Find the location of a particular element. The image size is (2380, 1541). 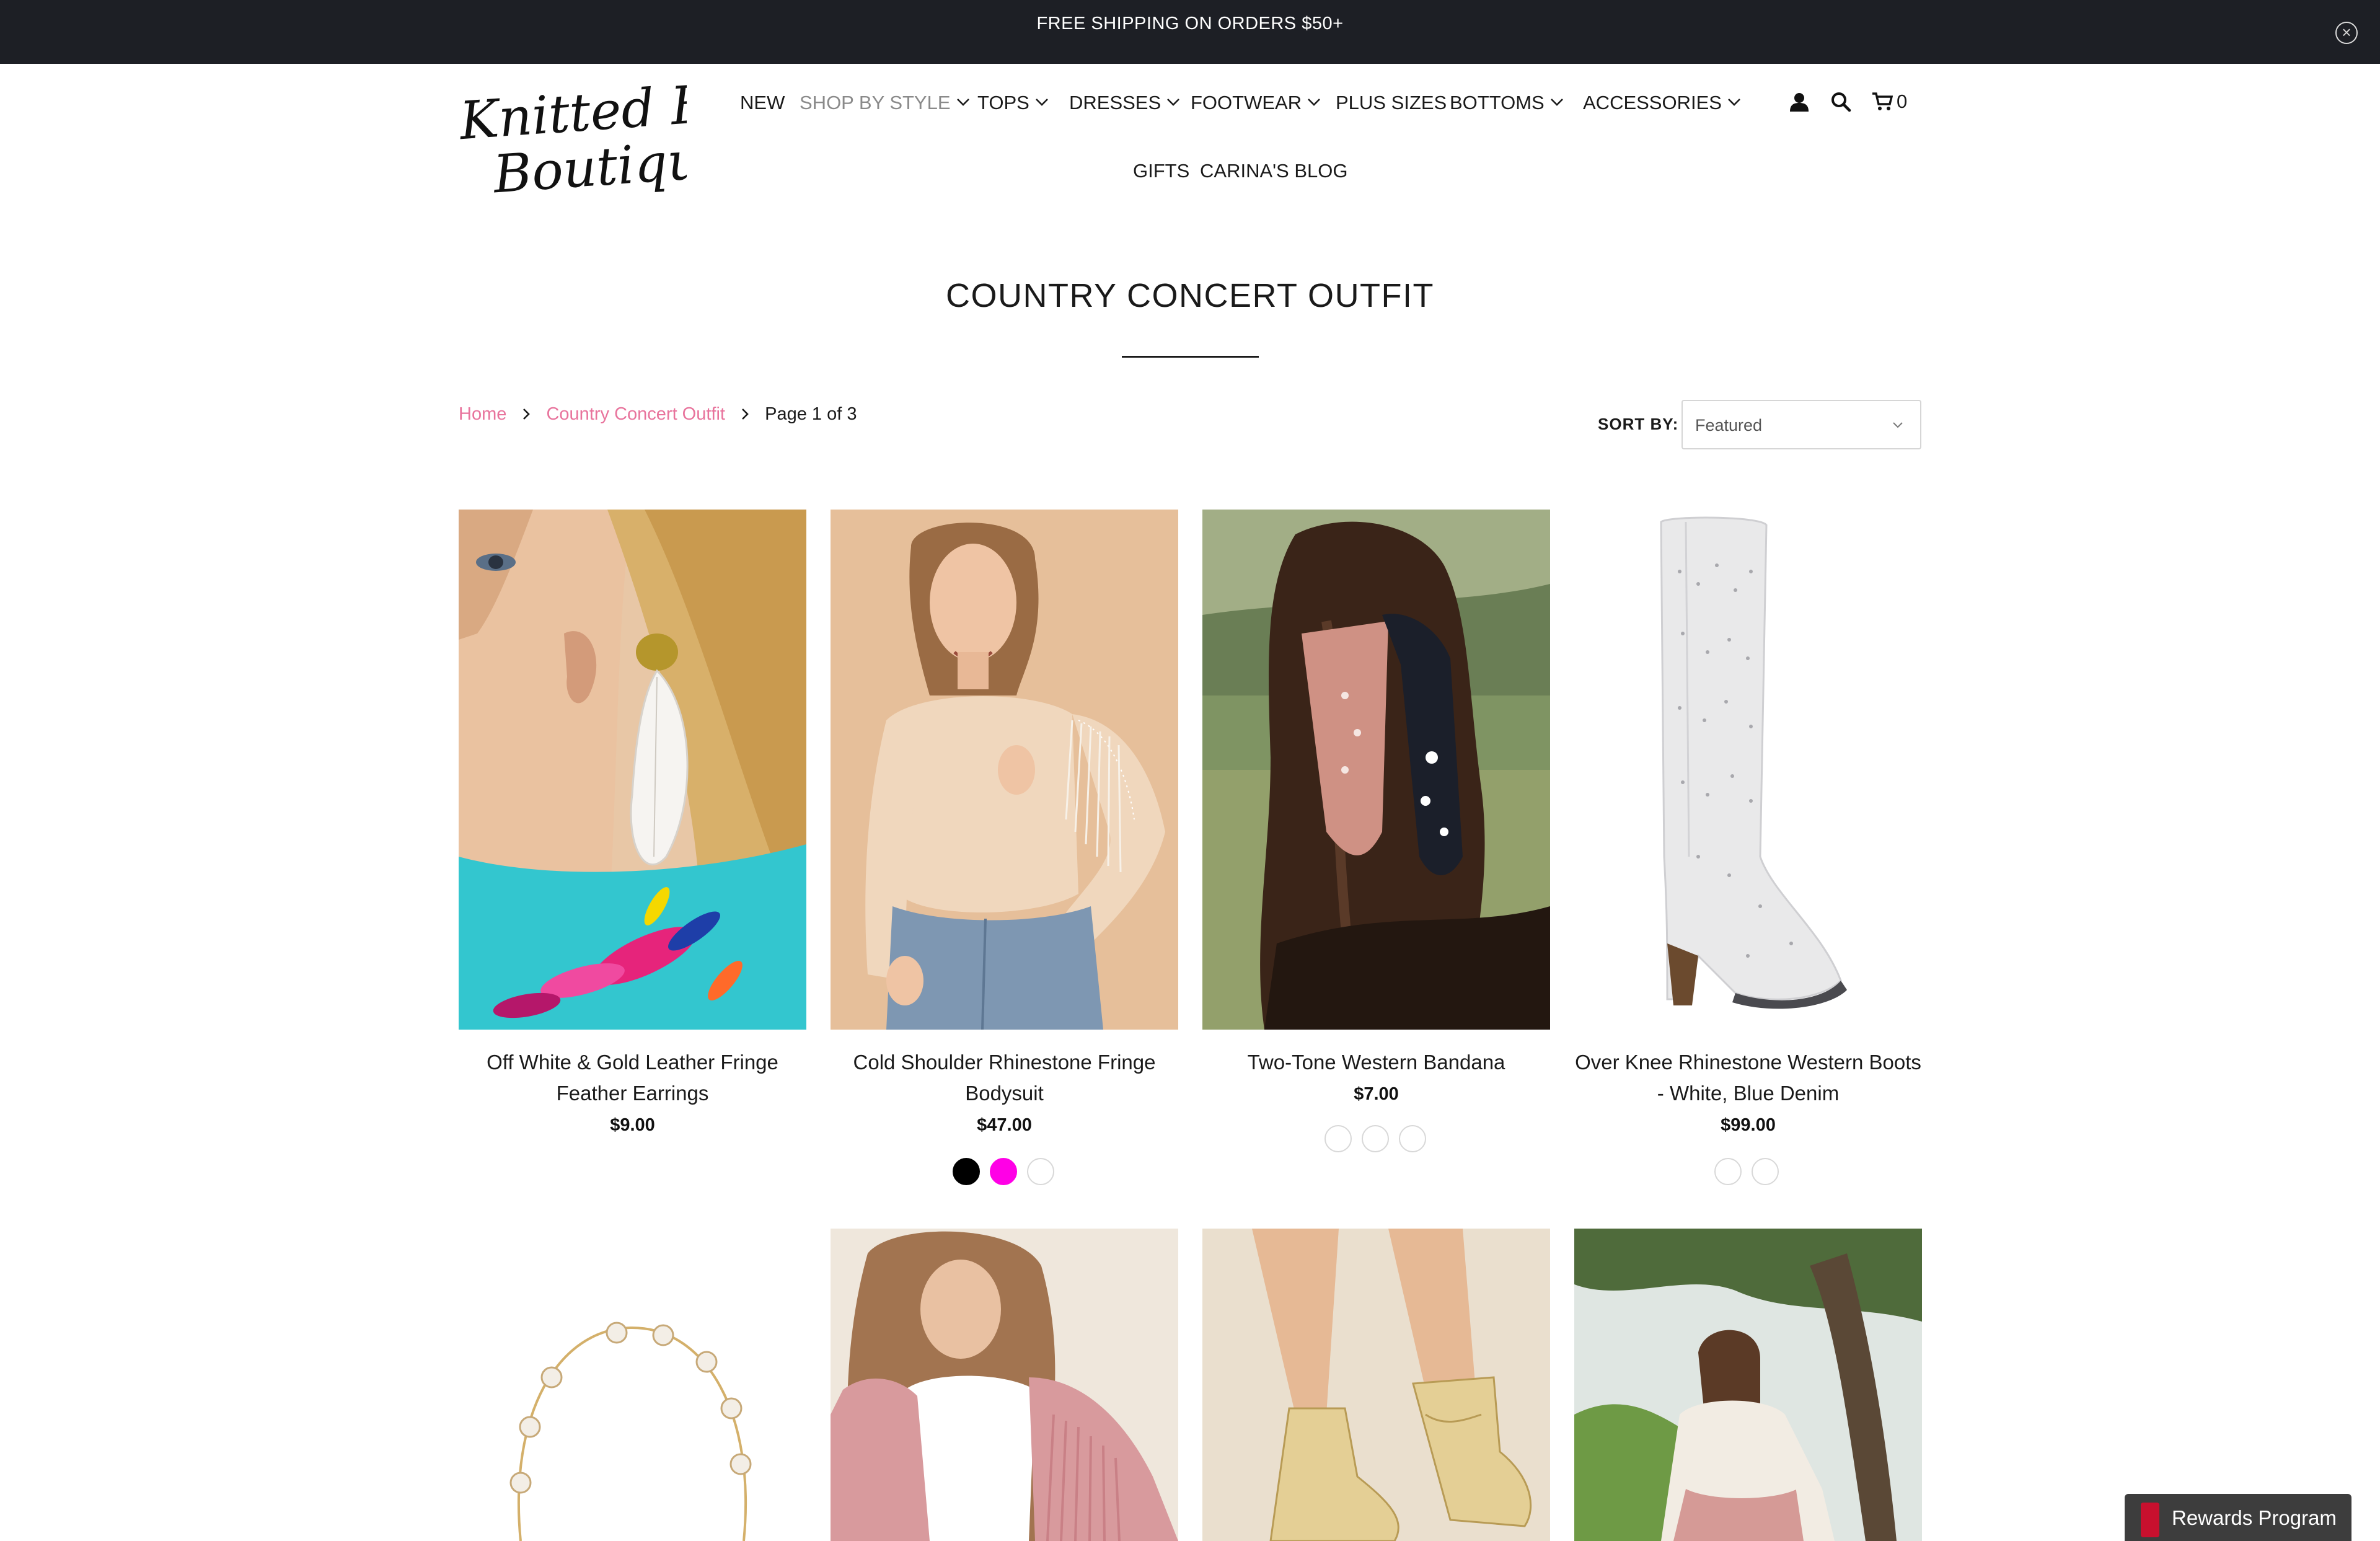

announcement-bar: FREE SHIPPING ON ORDERS $50+ × is located at coordinates (1190, 32).